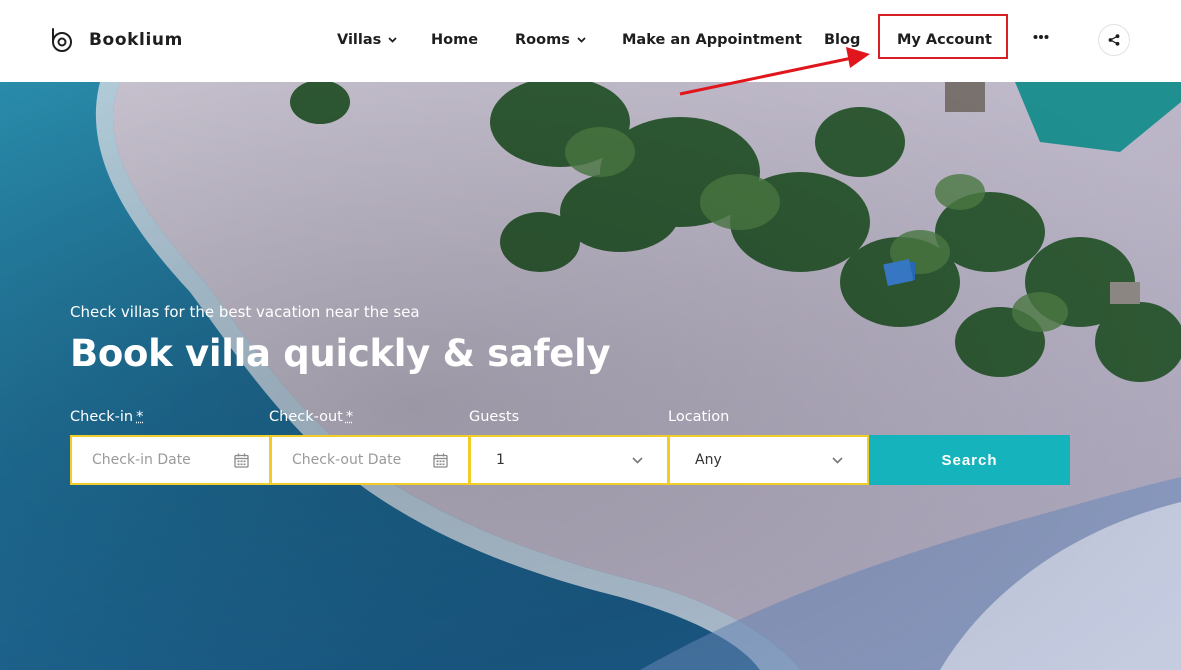 This screenshot has height=670, width=1181. What do you see at coordinates (347, 460) in the screenshot?
I see `checkout-placeholder: Check-out Date` at bounding box center [347, 460].